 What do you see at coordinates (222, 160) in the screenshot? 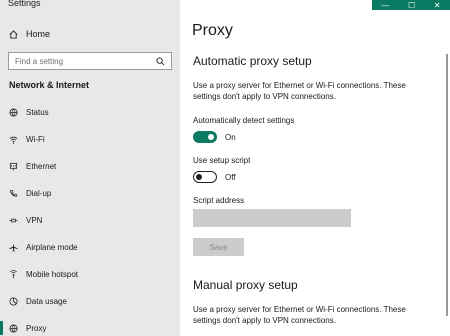
I see `setup-script-label: Use setup script` at bounding box center [222, 160].